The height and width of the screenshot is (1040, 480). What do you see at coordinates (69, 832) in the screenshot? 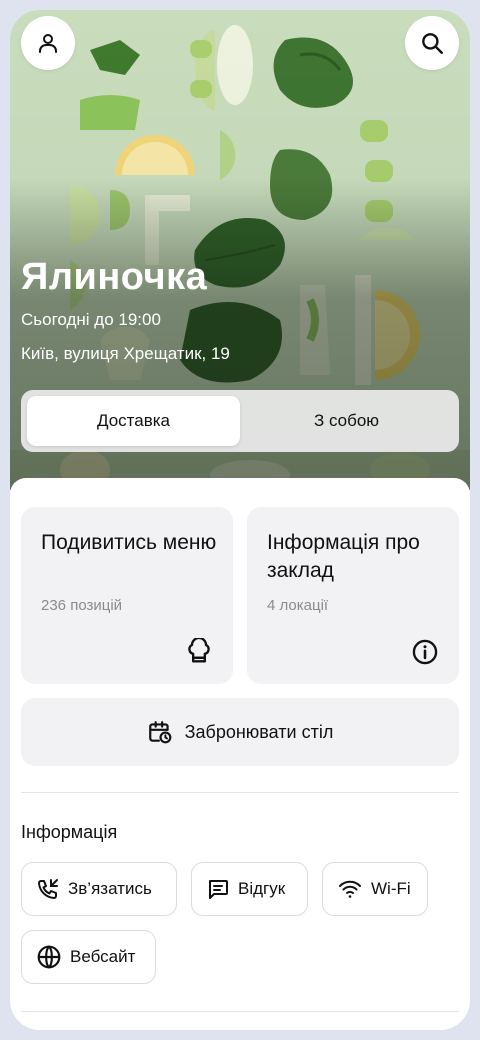
I see `info-section-title: Інформація` at bounding box center [69, 832].